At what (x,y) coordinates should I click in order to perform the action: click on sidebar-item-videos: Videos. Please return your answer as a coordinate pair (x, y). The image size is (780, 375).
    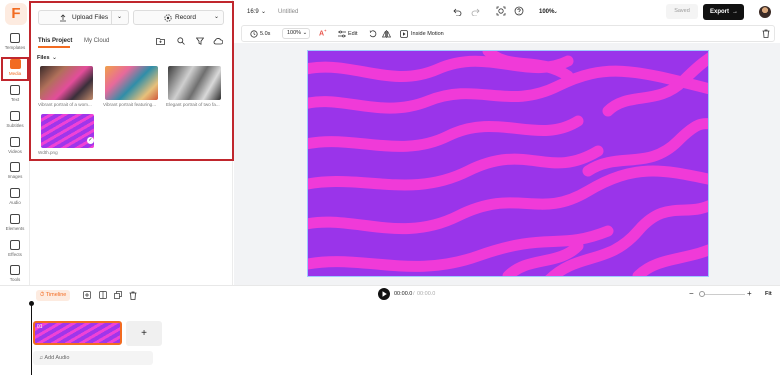
    Looking at the image, I should click on (15, 149).